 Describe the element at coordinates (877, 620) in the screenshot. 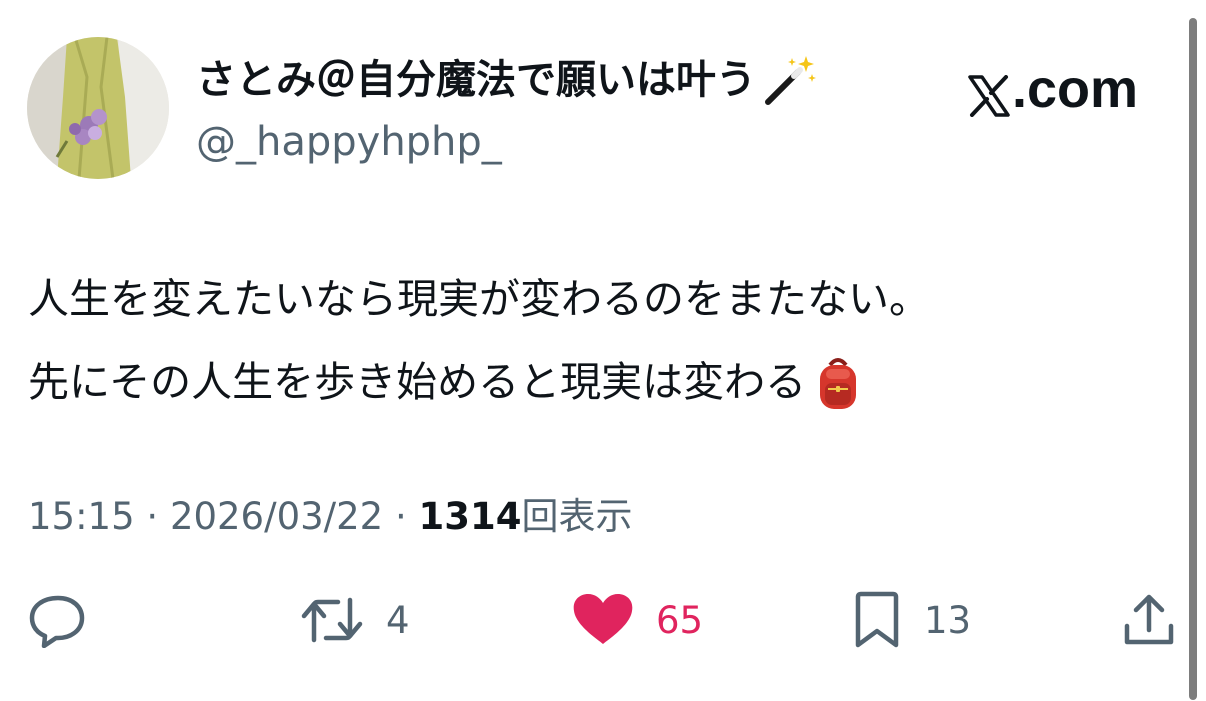

I see `bookmark-icon` at that location.